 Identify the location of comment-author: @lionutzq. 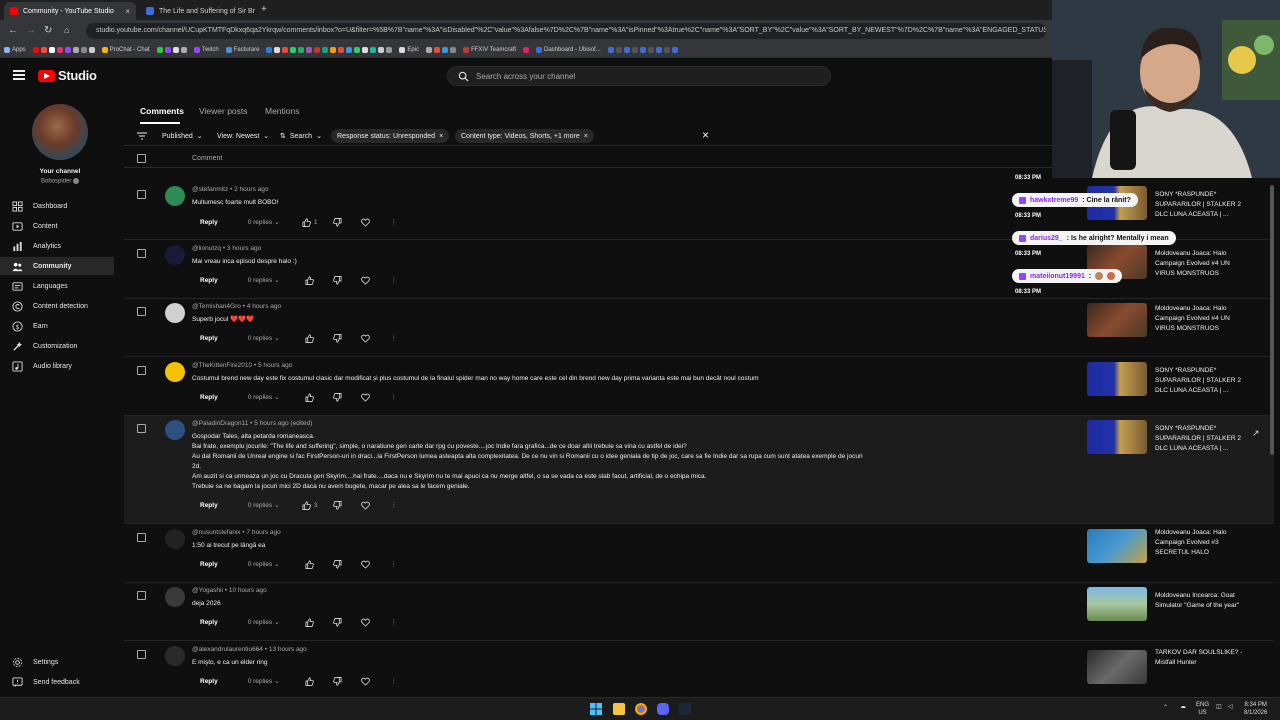
(206, 248).